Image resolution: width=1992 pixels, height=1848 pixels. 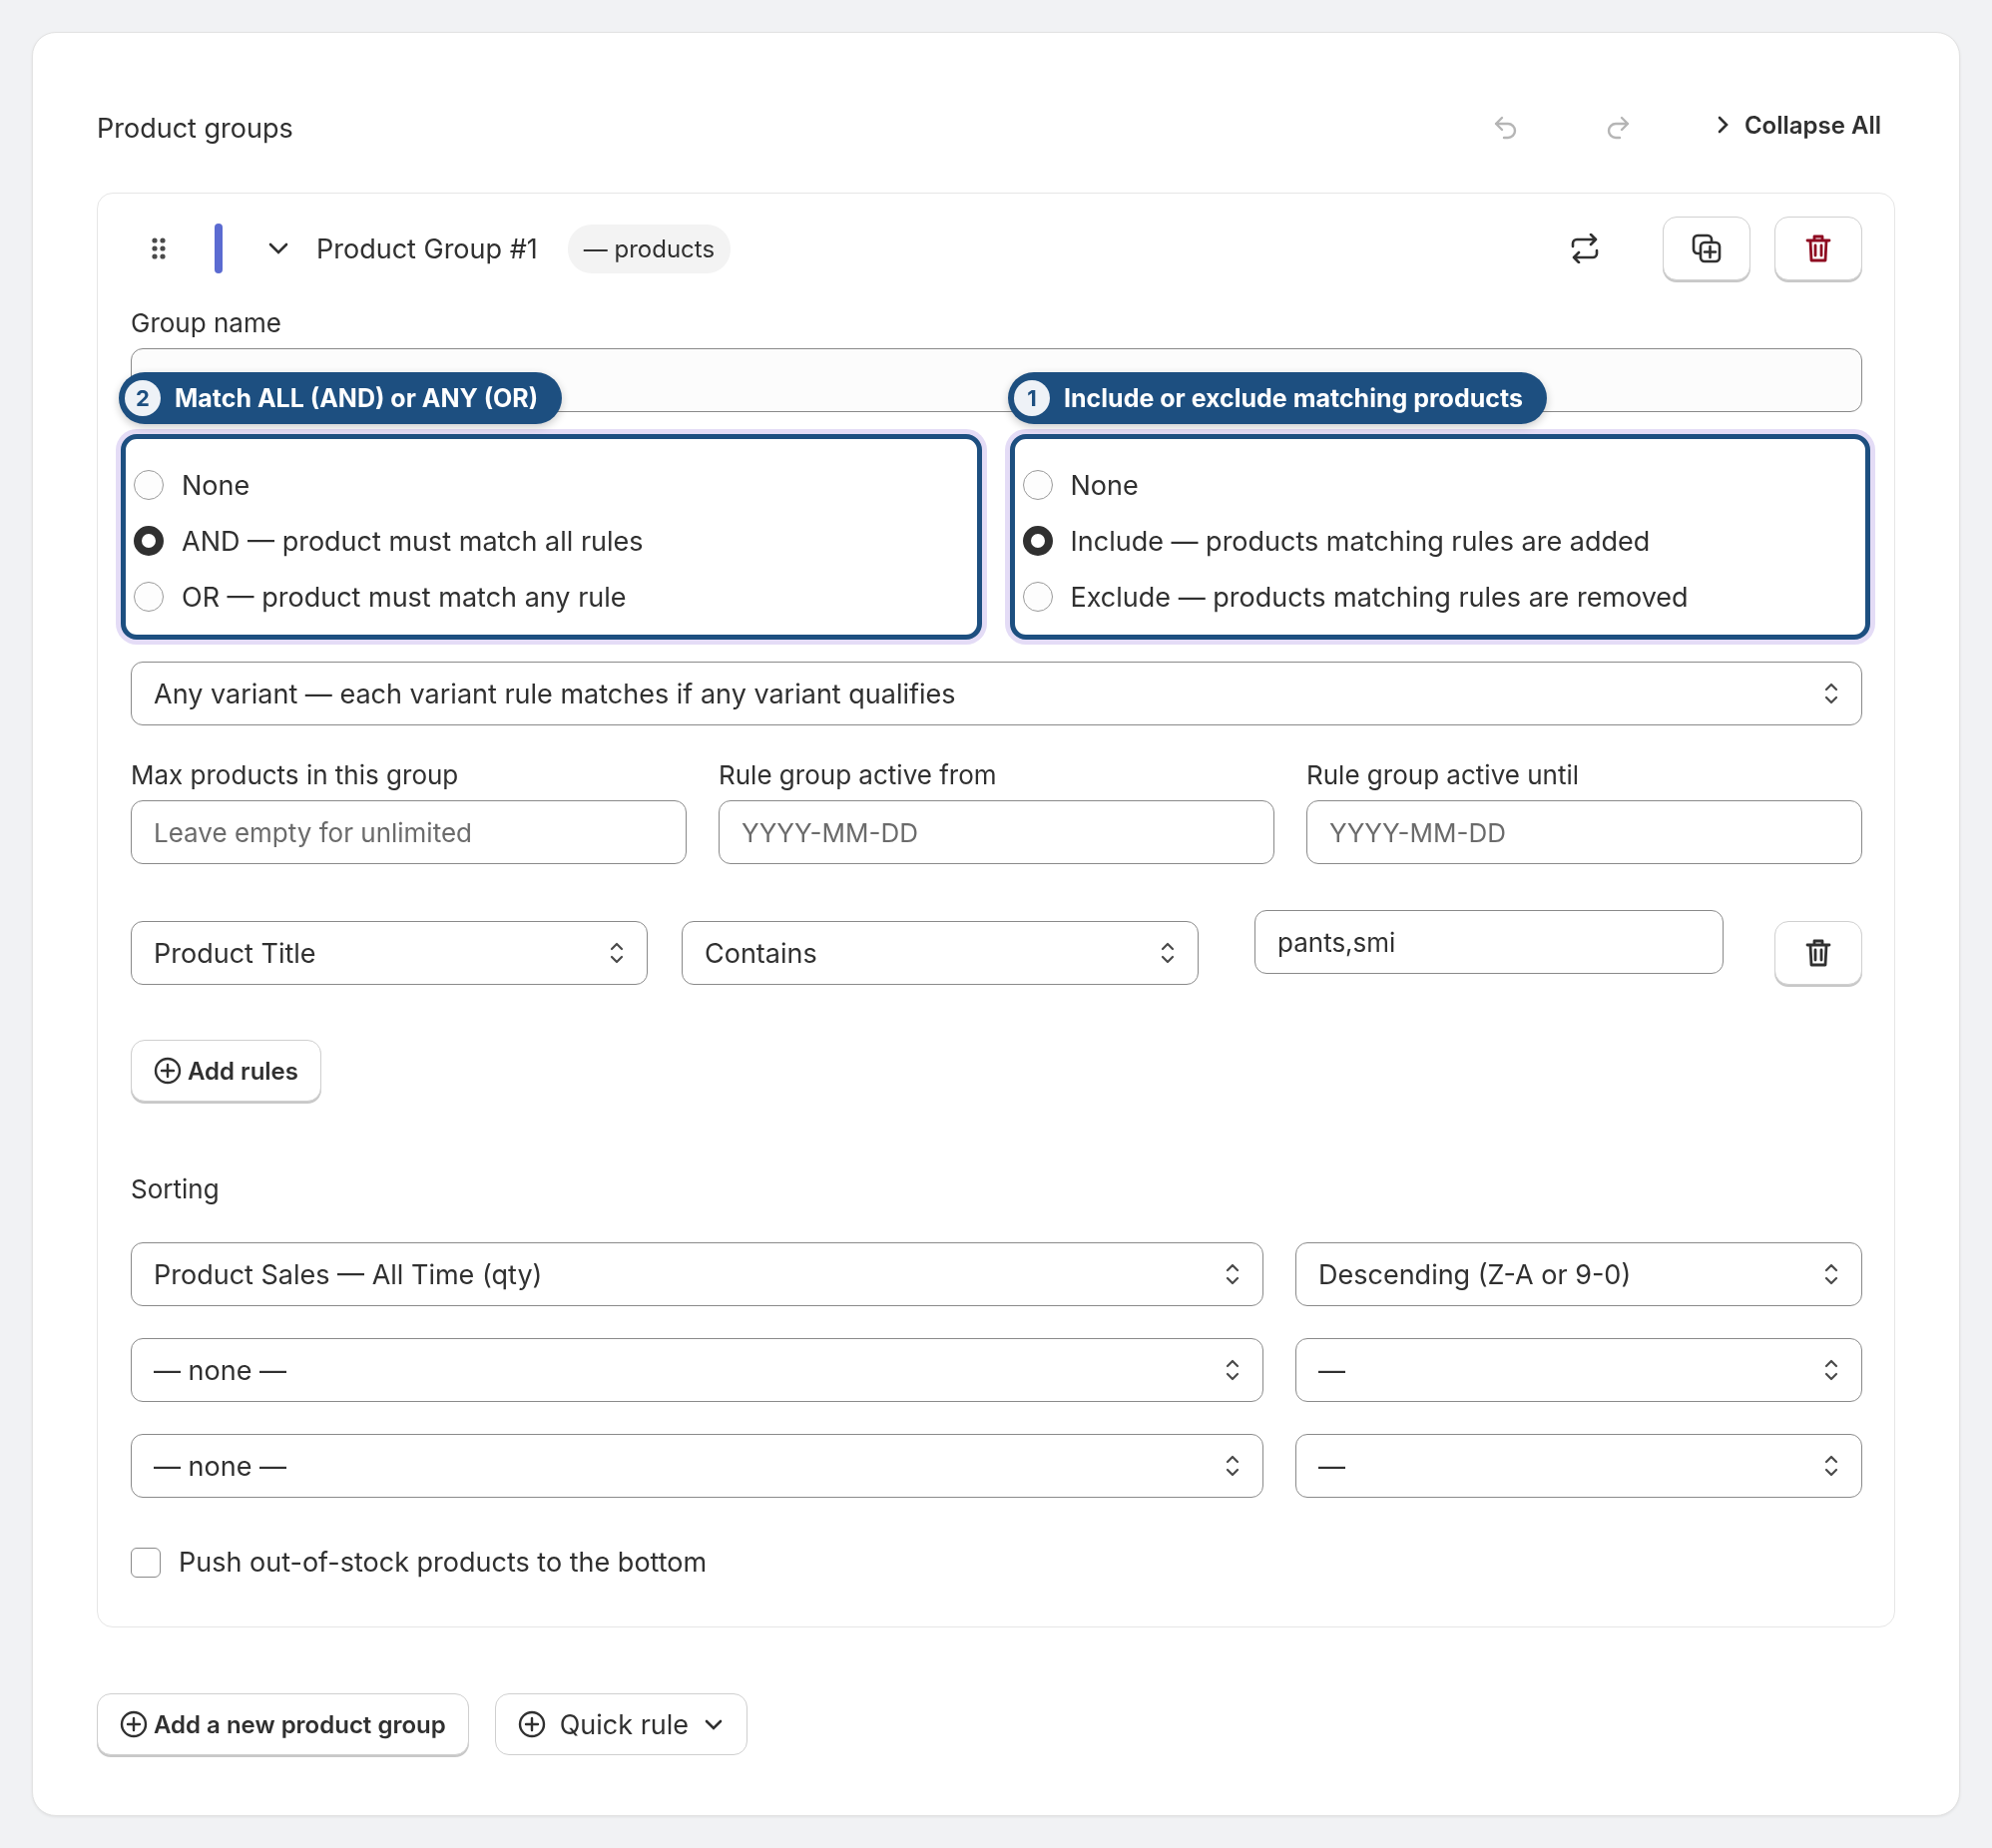 What do you see at coordinates (427, 248) in the screenshot?
I see `group-title: Product Group #1` at bounding box center [427, 248].